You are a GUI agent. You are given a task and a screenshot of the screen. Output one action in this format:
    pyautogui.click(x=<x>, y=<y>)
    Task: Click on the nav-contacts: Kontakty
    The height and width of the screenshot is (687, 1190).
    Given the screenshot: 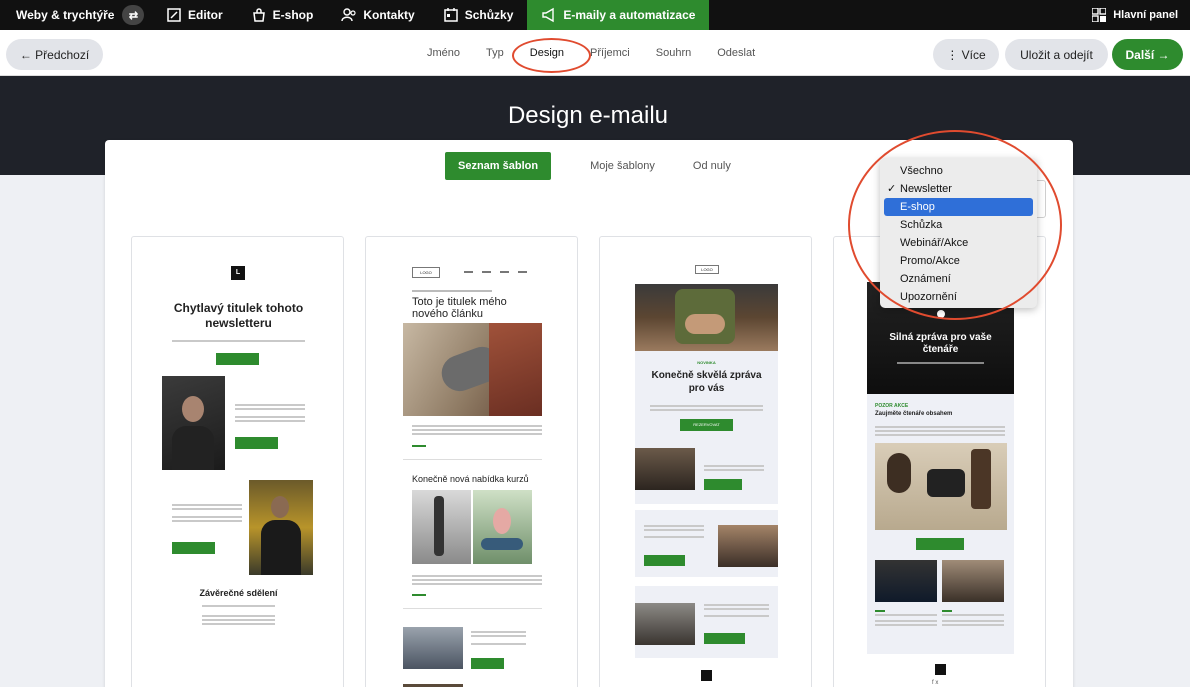 What is the action you would take?
    pyautogui.click(x=377, y=15)
    